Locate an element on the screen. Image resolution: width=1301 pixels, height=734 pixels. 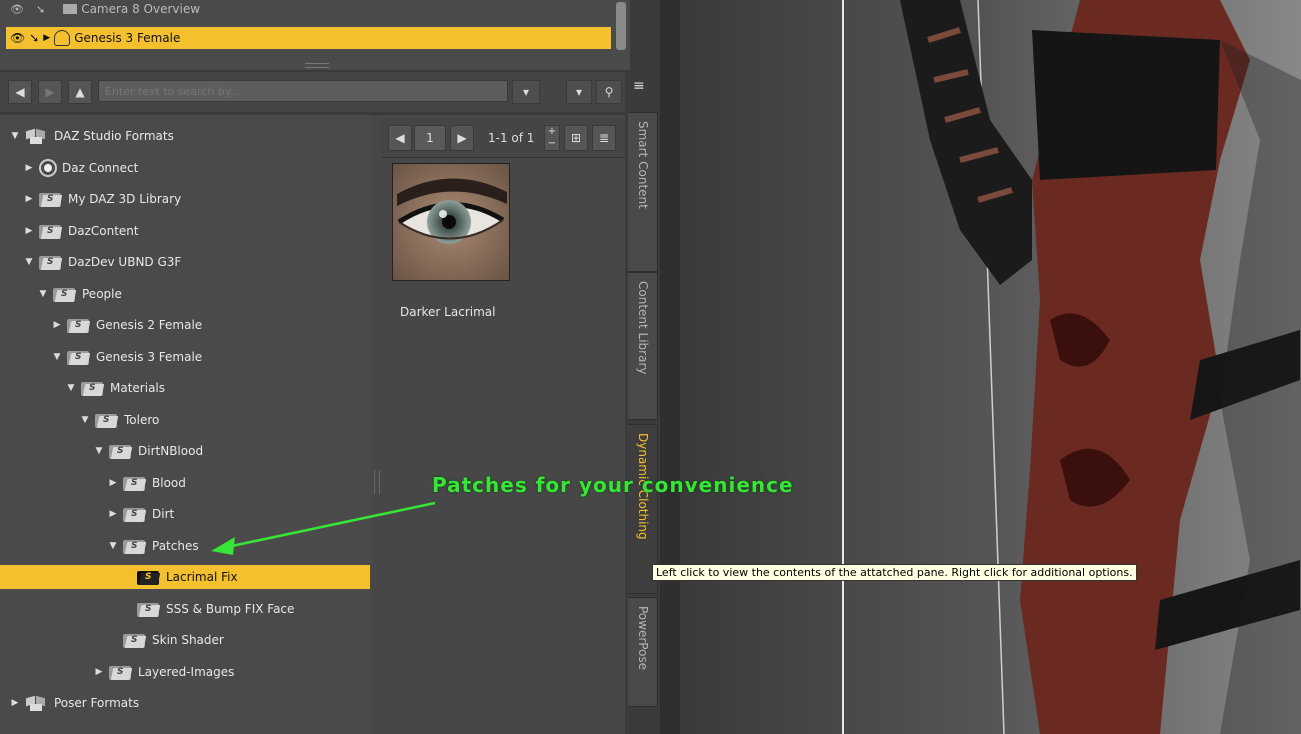
scene-item-label: Camera 8 Overview is located at coordinates (141, 9).